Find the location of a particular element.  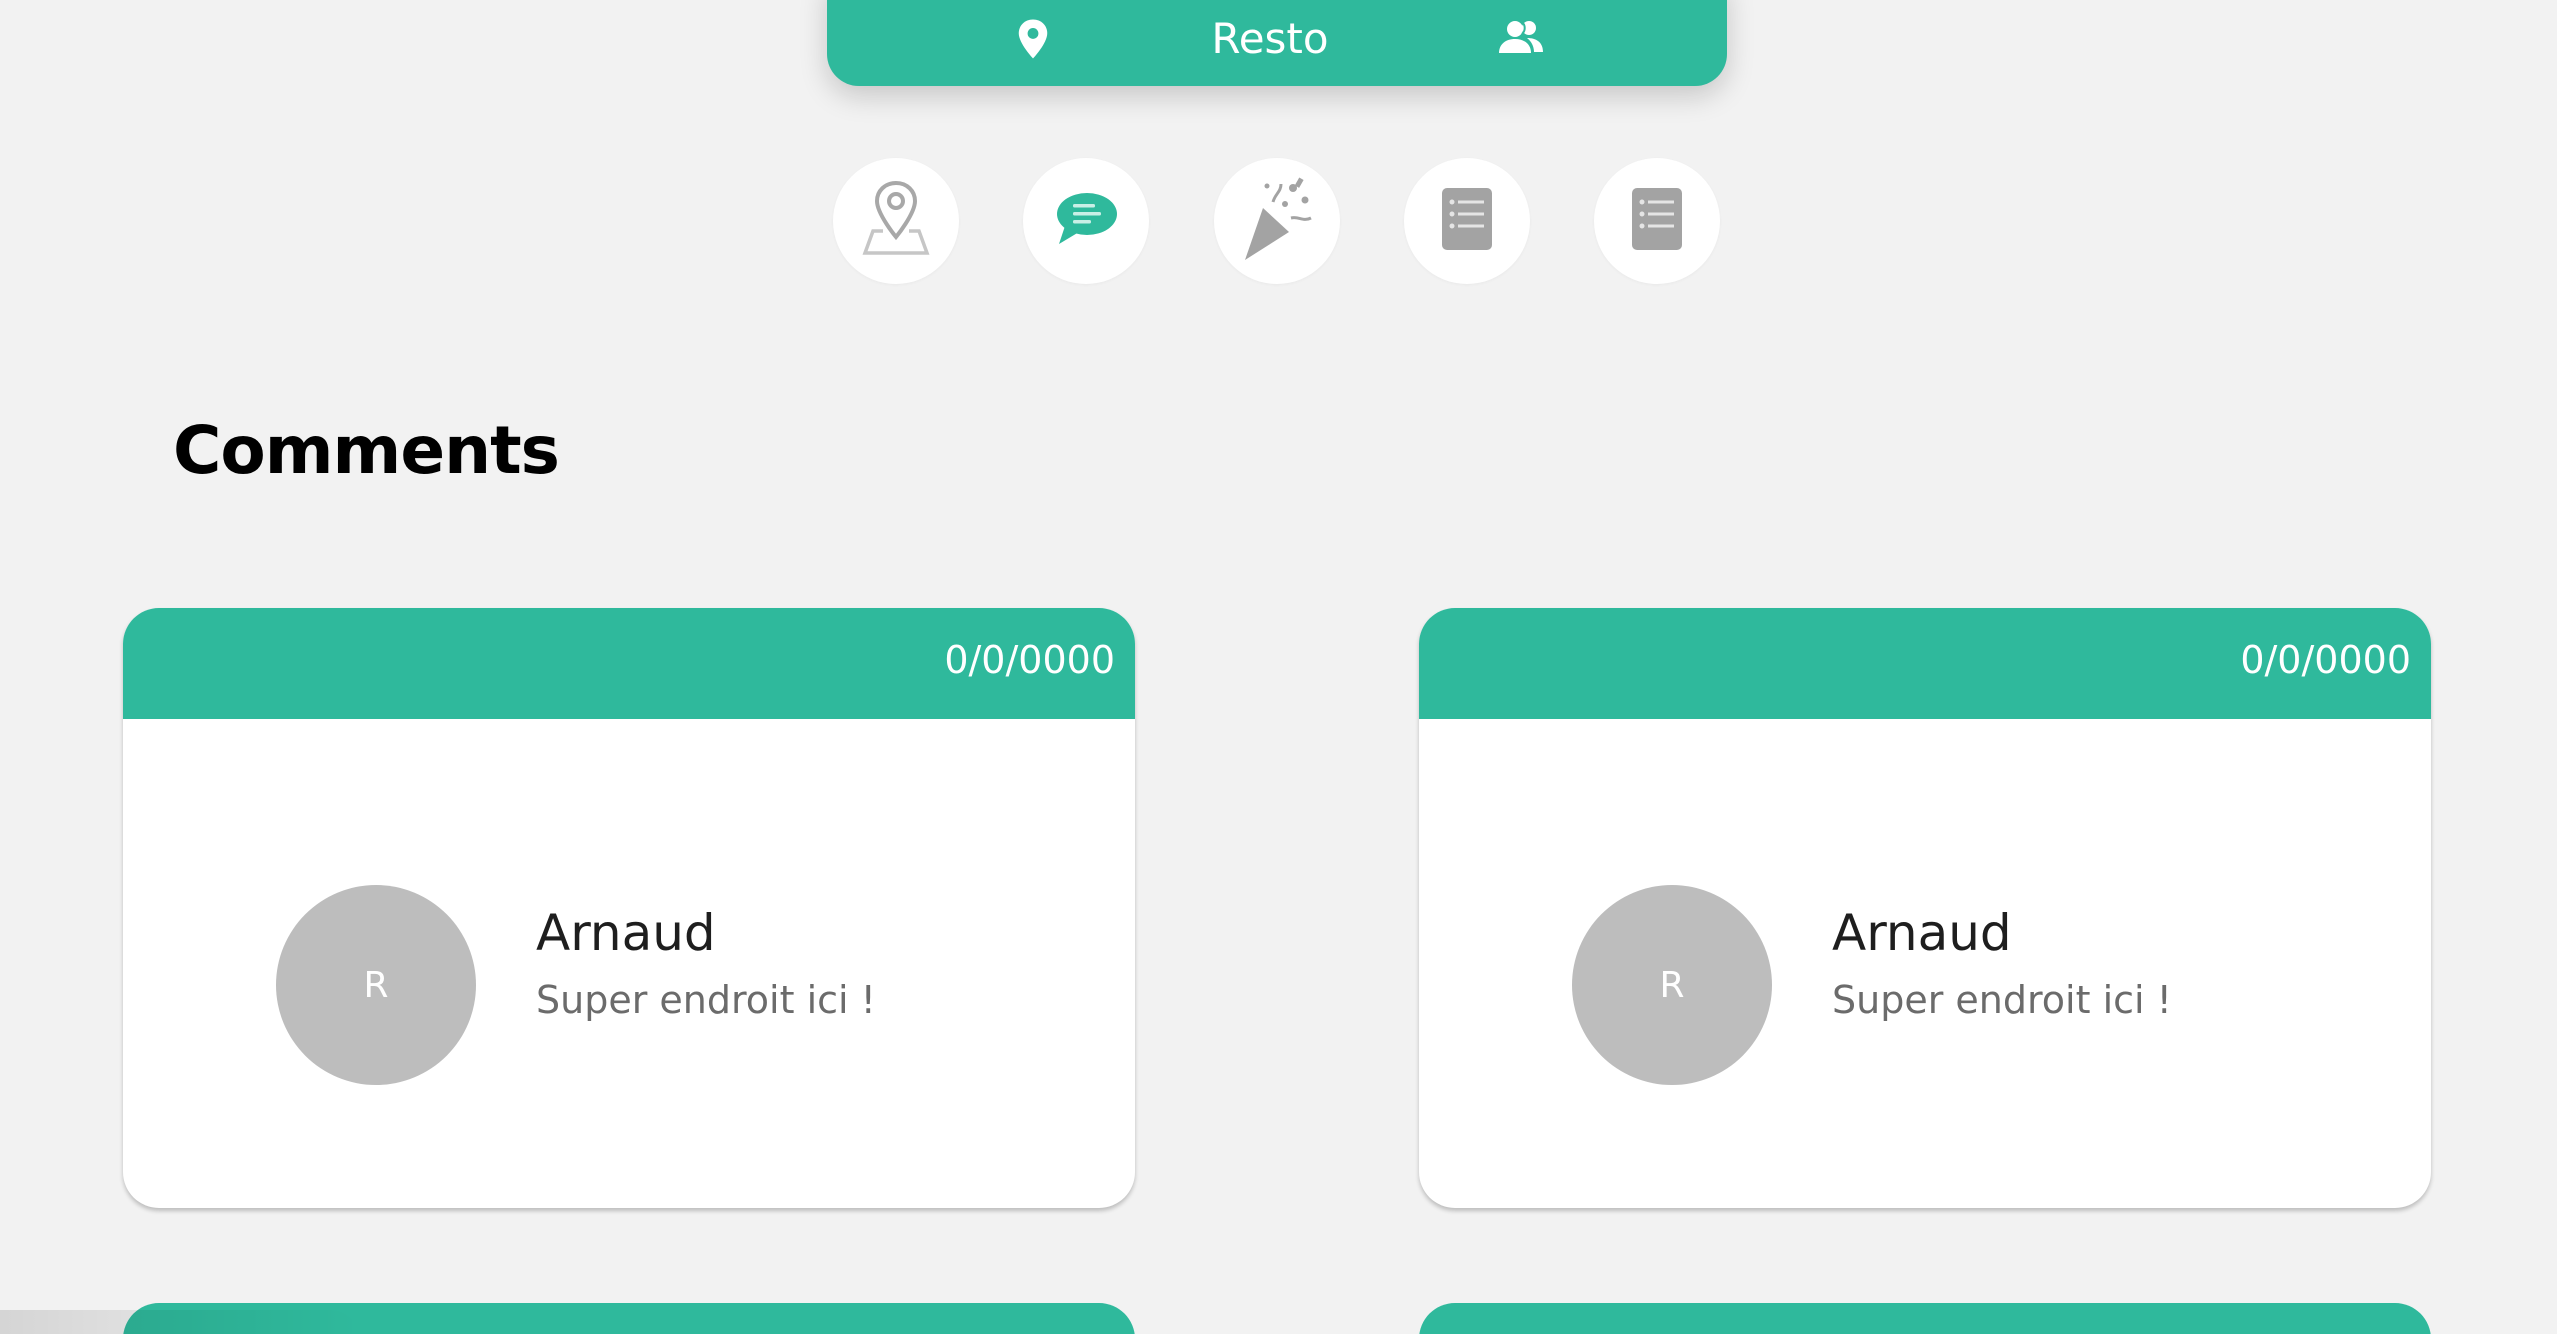

nav-button-comments is located at coordinates (1086, 221).